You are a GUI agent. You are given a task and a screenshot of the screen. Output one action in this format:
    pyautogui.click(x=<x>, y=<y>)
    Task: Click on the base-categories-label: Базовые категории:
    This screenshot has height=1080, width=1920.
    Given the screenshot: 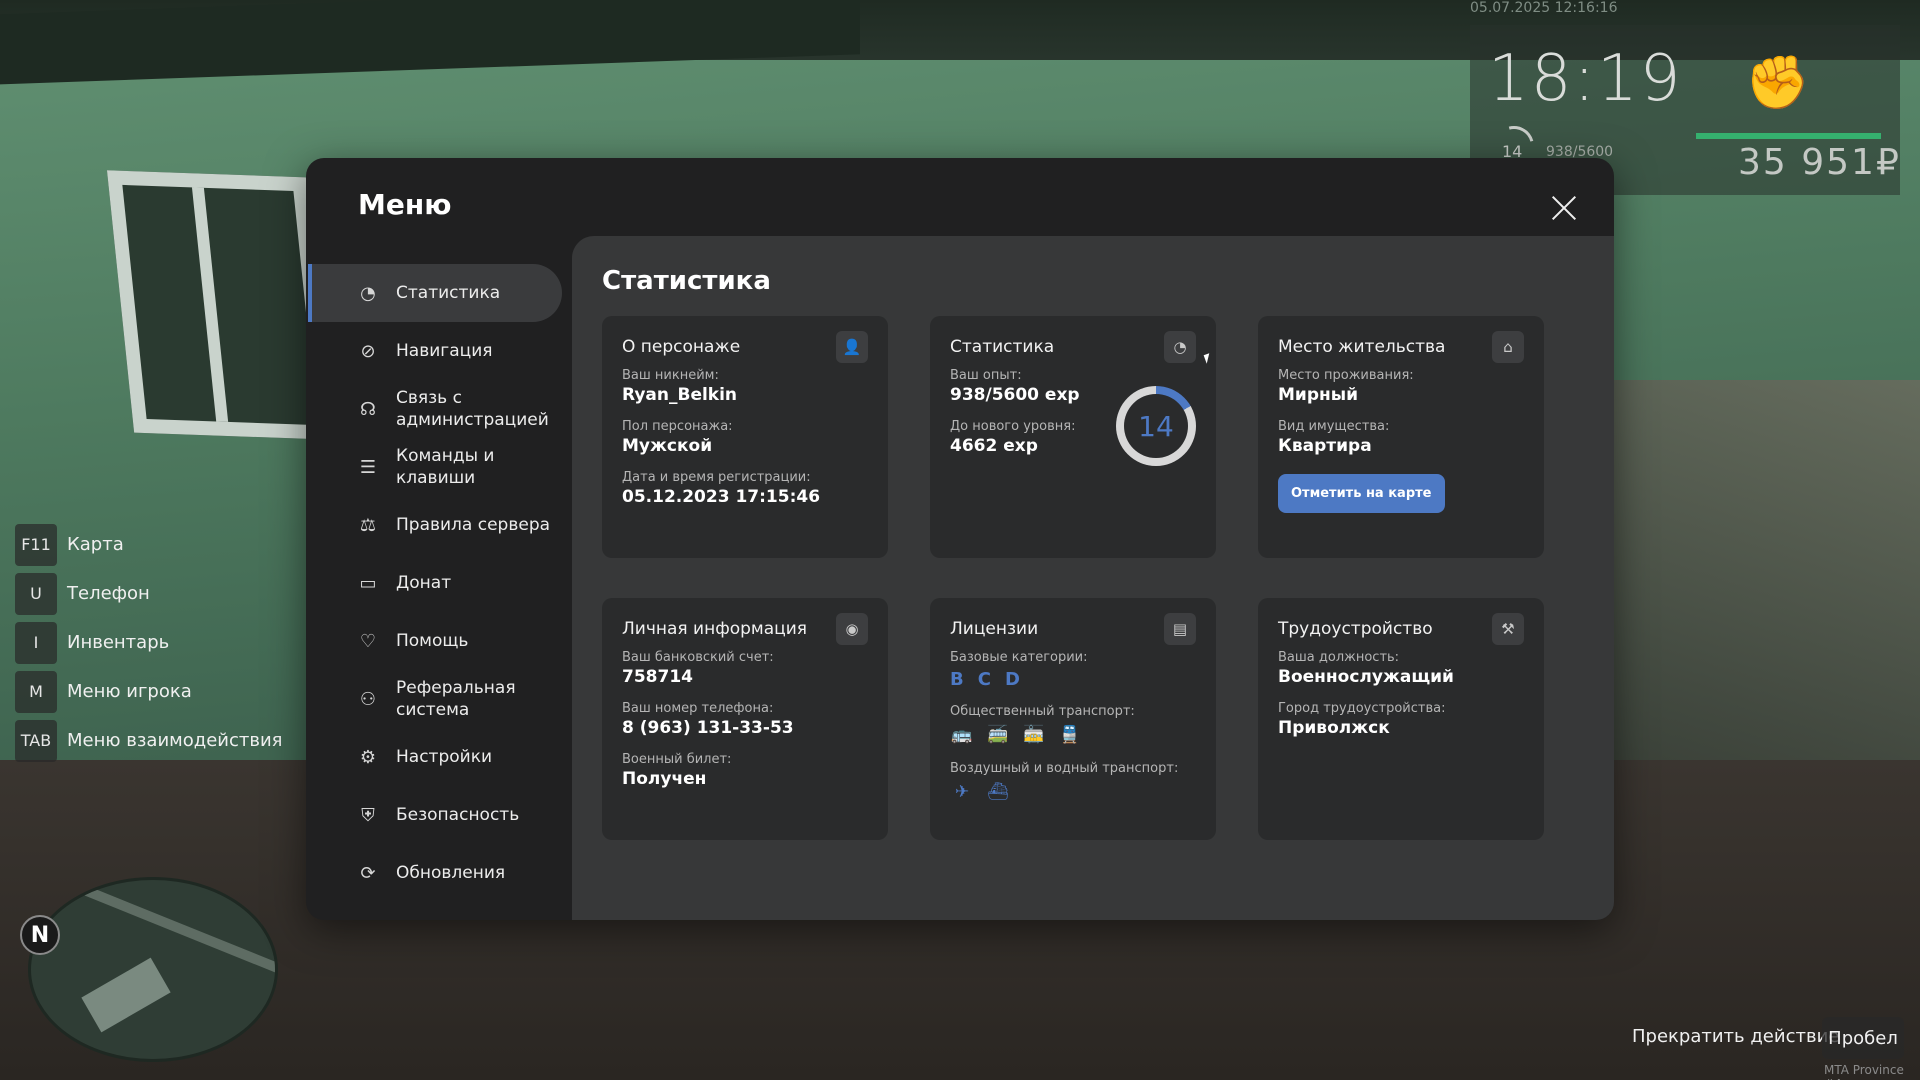 What is the action you would take?
    pyautogui.click(x=1019, y=657)
    